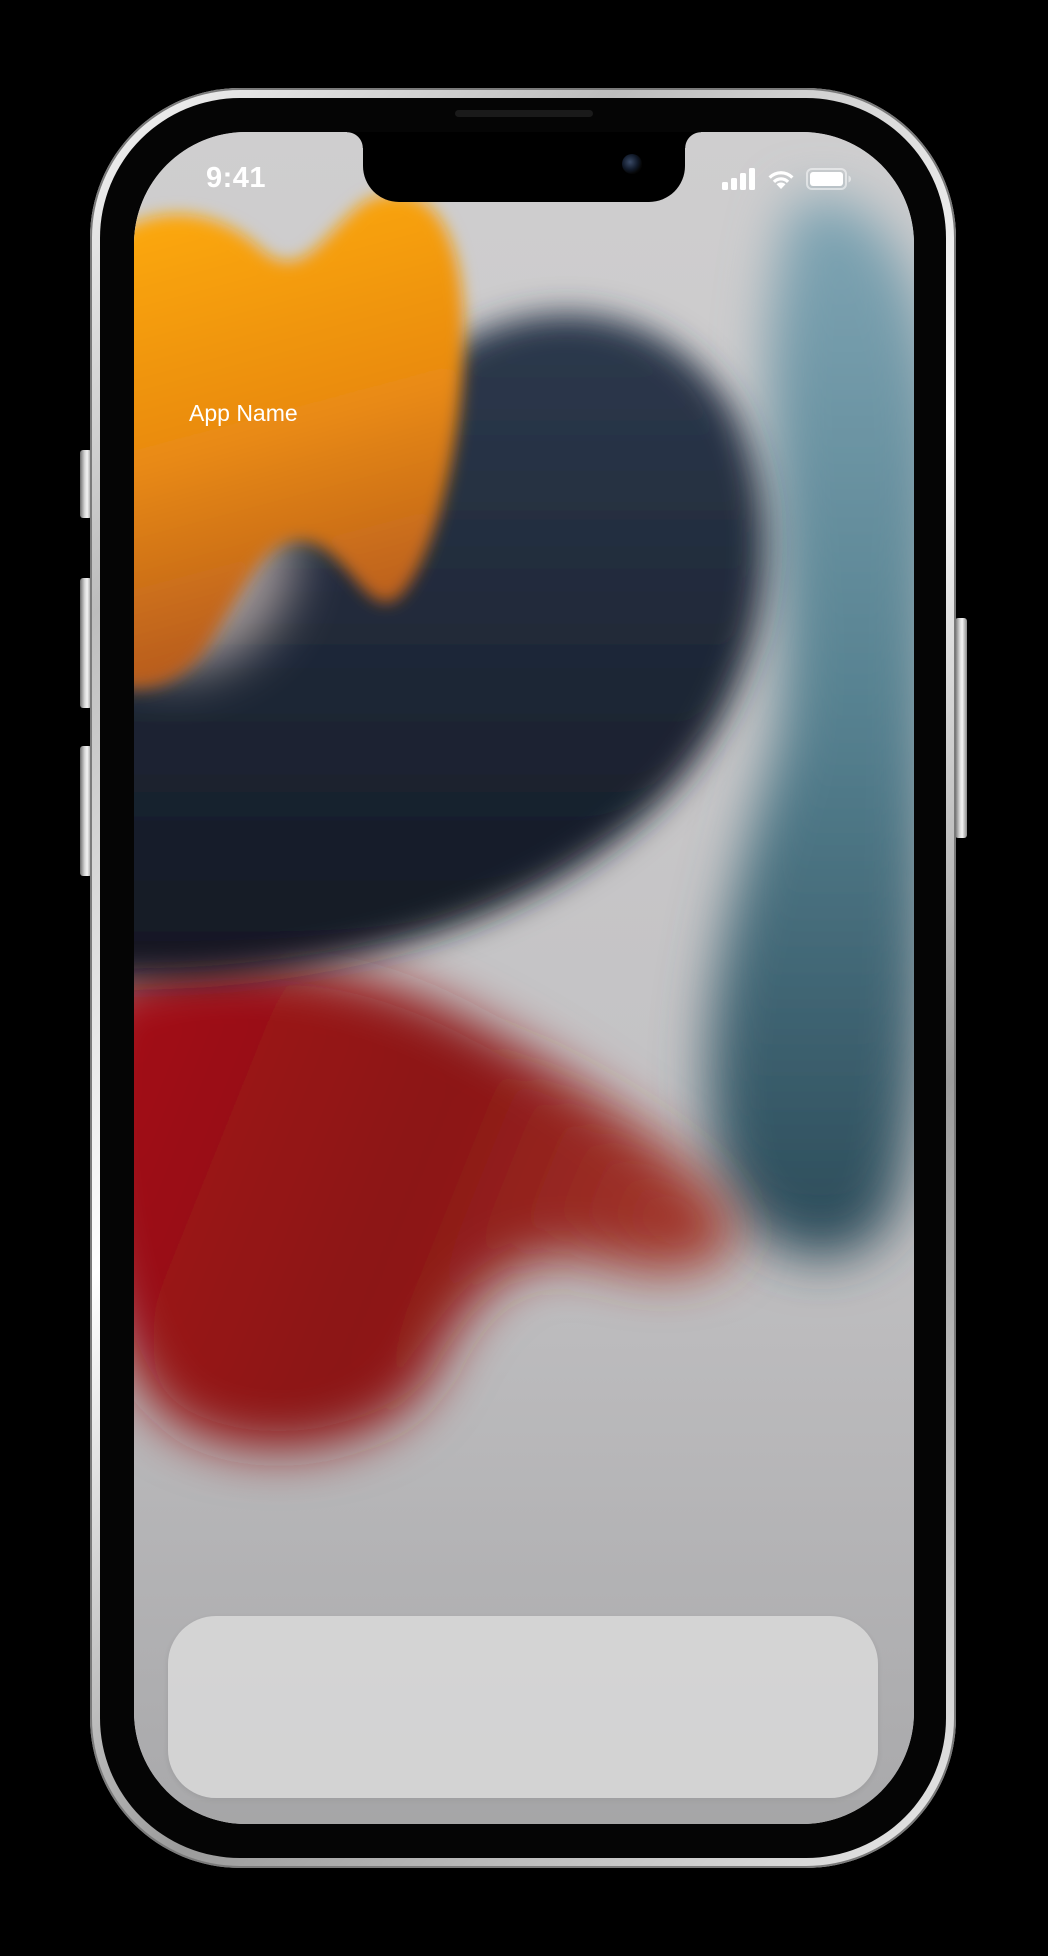 Image resolution: width=1048 pixels, height=1956 pixels. Describe the element at coordinates (243, 413) in the screenshot. I see `app-name-label: App Name` at that location.